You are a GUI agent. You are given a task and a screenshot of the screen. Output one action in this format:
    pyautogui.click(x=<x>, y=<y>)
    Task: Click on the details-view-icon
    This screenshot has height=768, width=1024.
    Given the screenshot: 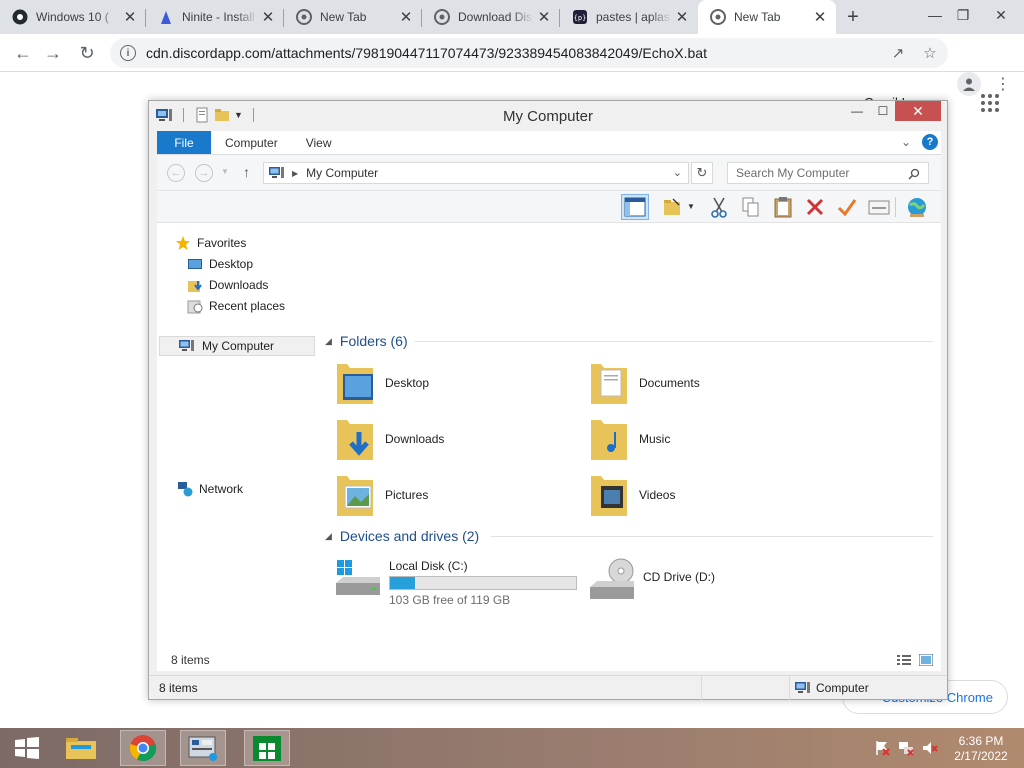 What is the action you would take?
    pyautogui.click(x=904, y=660)
    